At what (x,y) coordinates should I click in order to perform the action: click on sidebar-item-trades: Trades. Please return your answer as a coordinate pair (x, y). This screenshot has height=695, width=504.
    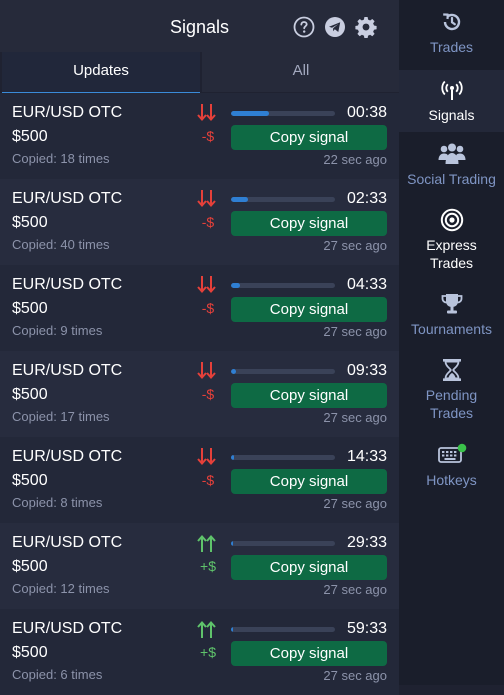
    Looking at the image, I should click on (451, 39).